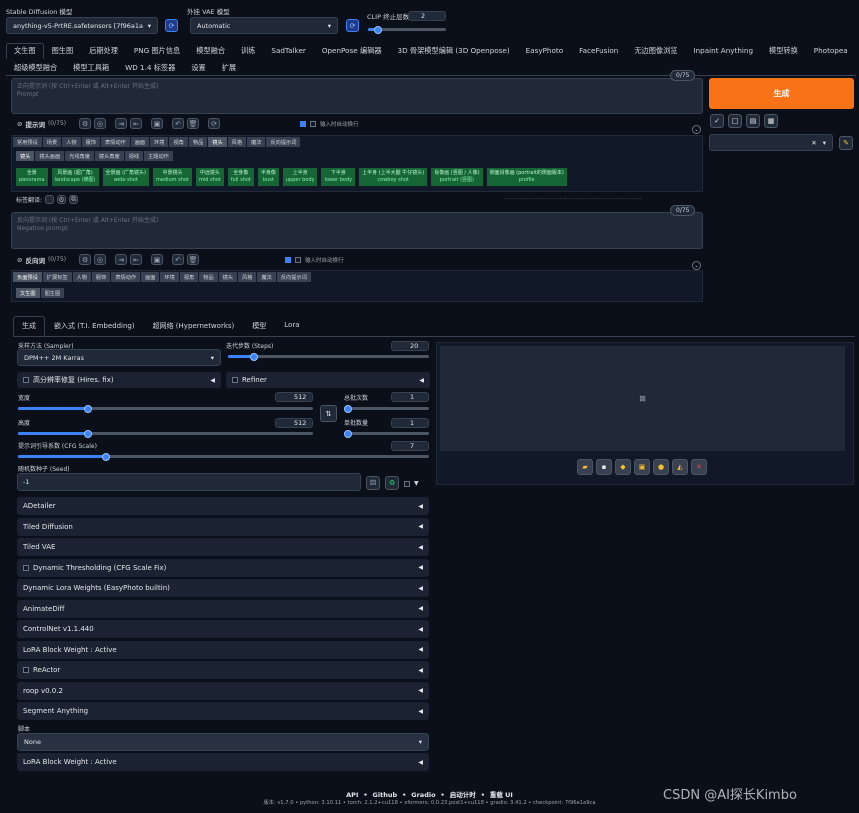 The height and width of the screenshot is (813, 859). Describe the element at coordinates (178, 142) in the screenshot. I see `tag-category-7: 视角` at that location.